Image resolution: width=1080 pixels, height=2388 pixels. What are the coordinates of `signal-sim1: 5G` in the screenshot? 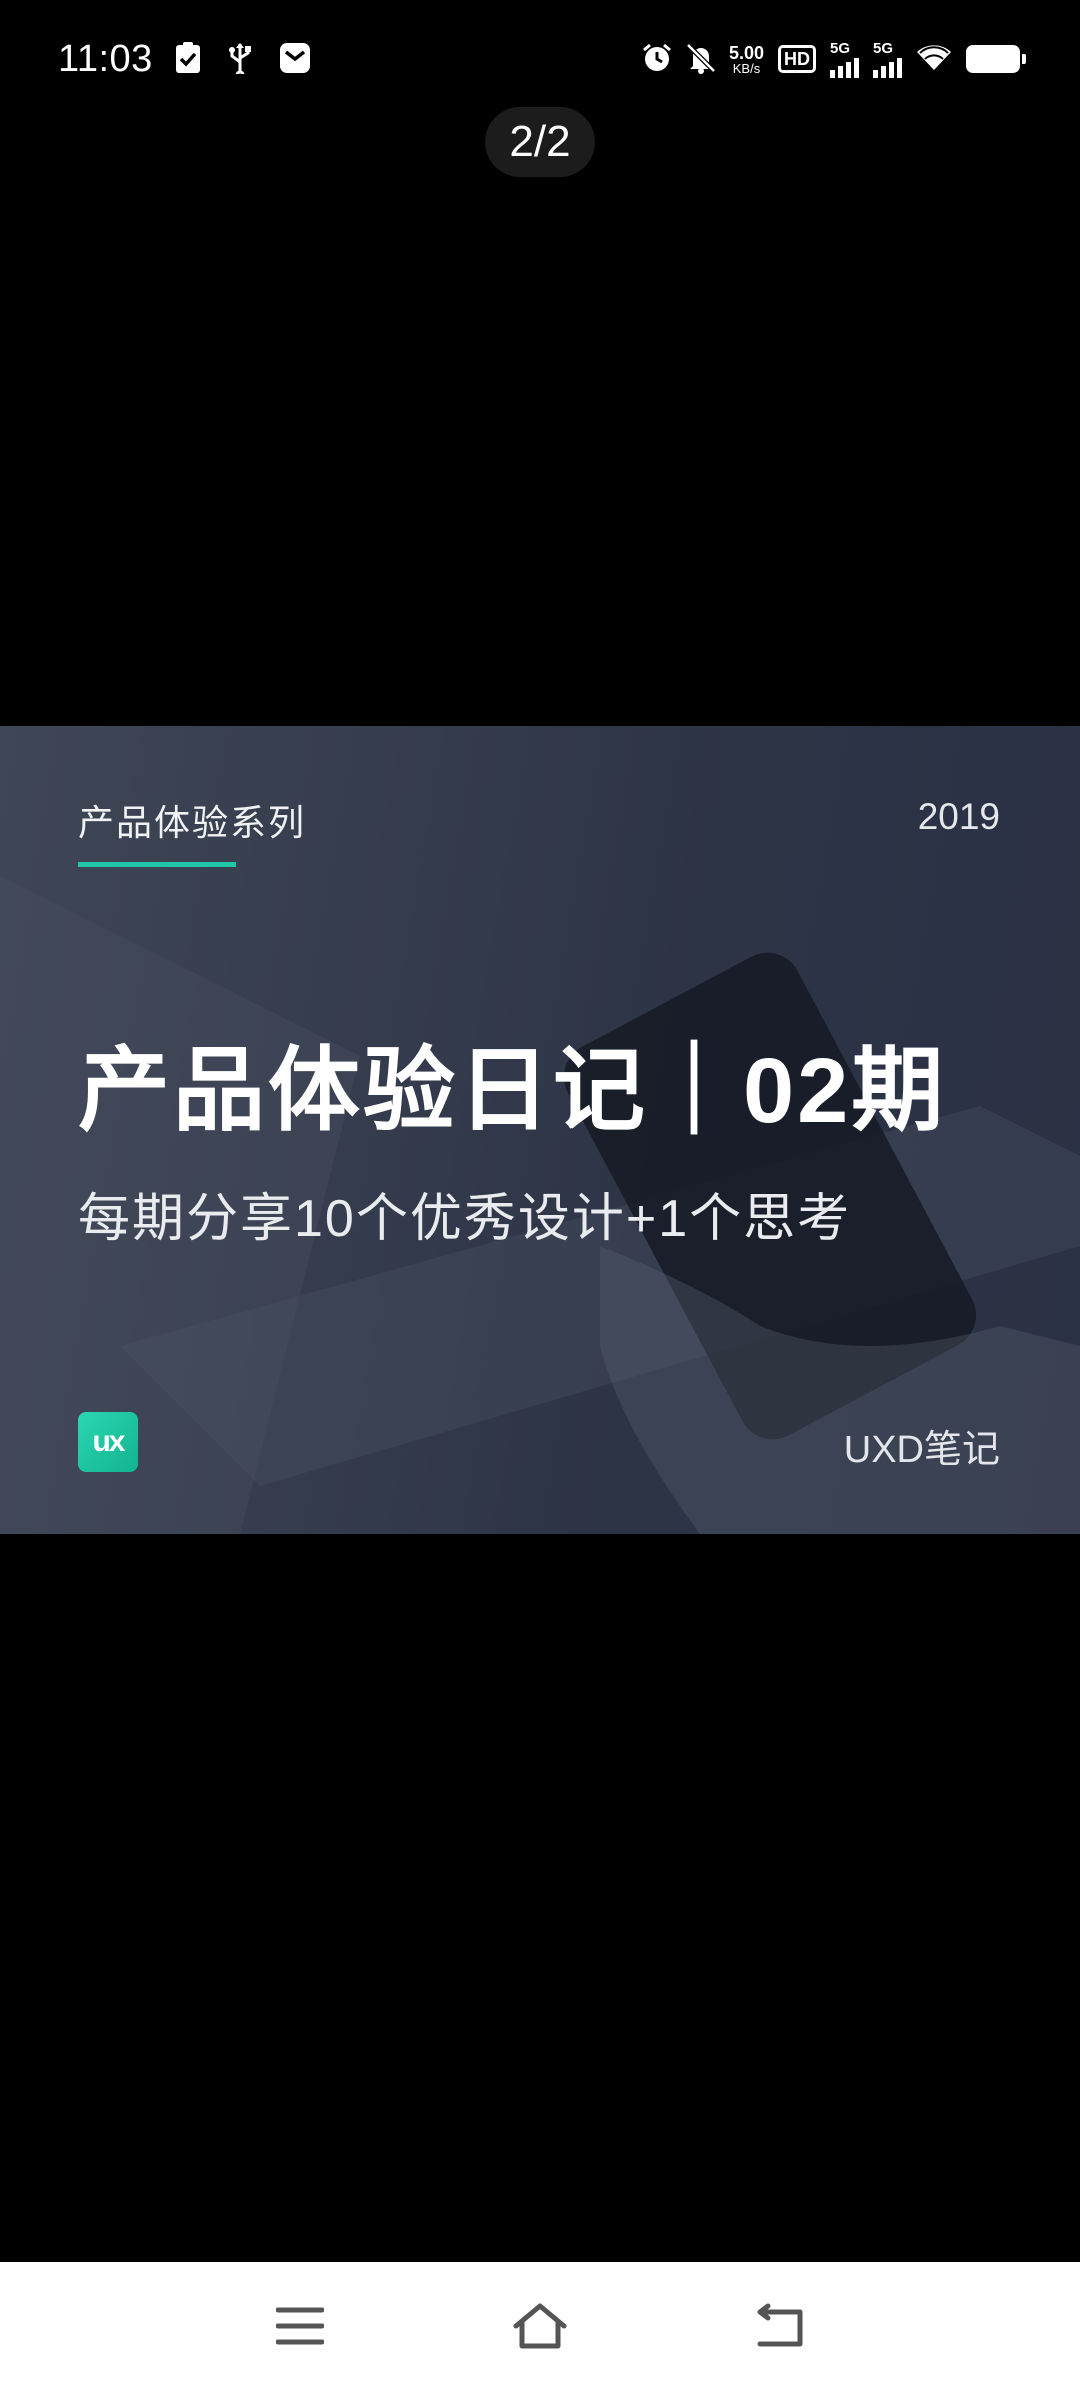 It's located at (844, 59).